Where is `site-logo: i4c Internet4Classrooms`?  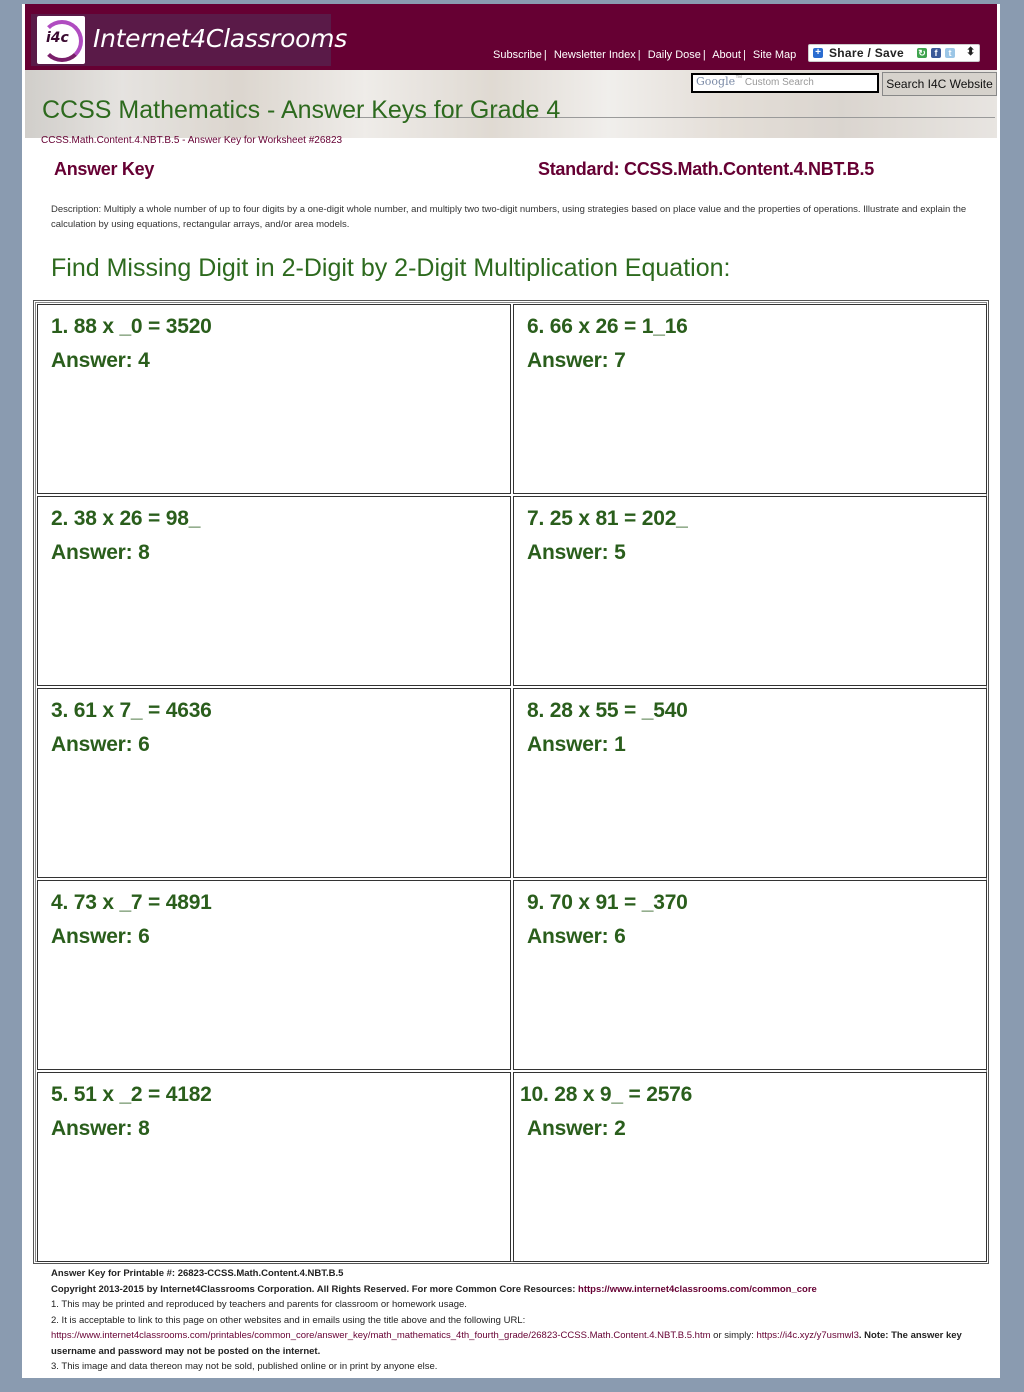 site-logo: i4c Internet4Classrooms is located at coordinates (189, 40).